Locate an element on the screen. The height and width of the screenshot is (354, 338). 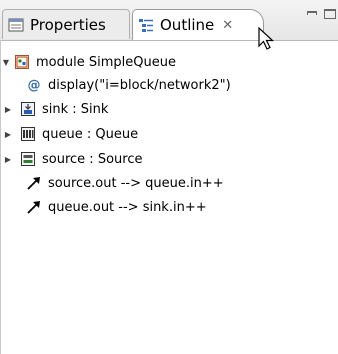
tab-outline-label: Outline is located at coordinates (187, 25).